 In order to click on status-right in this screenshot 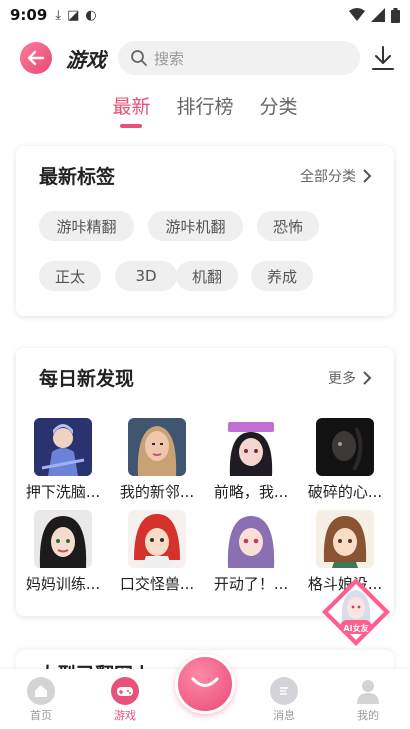, I will do `click(374, 15)`.